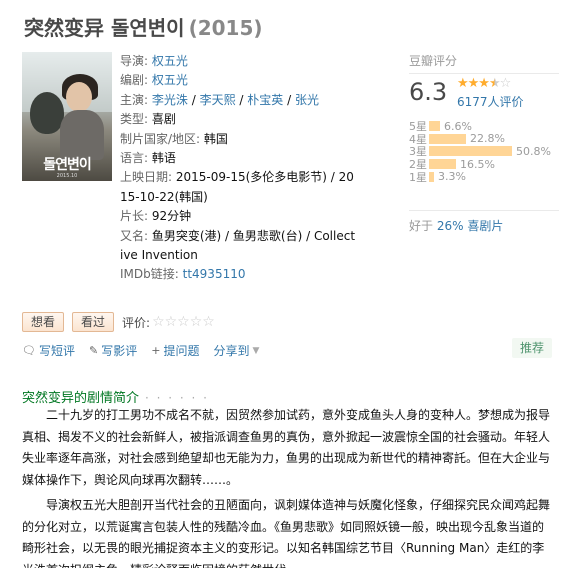 The width and height of the screenshot is (565, 568). What do you see at coordinates (452, 177) in the screenshot?
I see `distribution-percent: 3.3%` at bounding box center [452, 177].